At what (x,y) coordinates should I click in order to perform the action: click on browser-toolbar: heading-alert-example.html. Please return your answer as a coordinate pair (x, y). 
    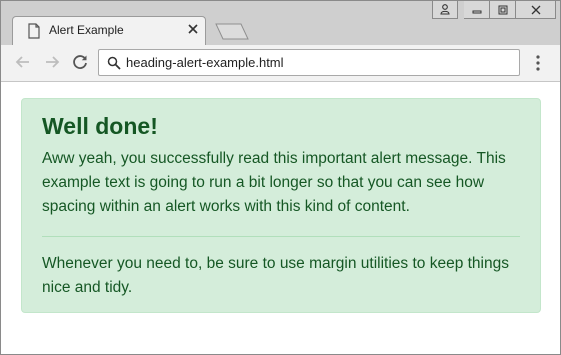
    Looking at the image, I should click on (280, 63).